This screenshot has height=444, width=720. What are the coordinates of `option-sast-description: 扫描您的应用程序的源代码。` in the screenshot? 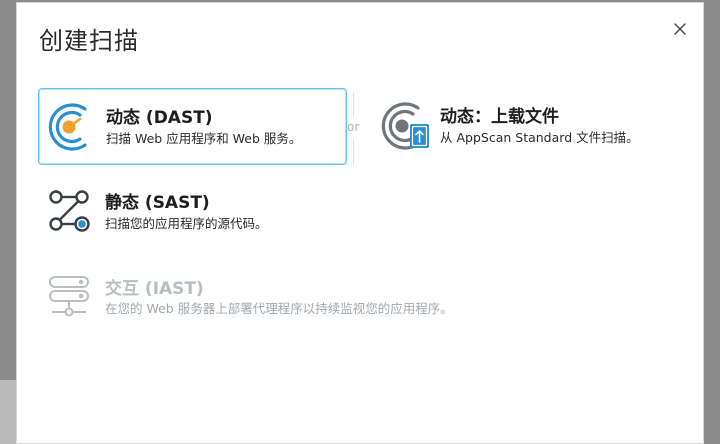 It's located at (186, 223).